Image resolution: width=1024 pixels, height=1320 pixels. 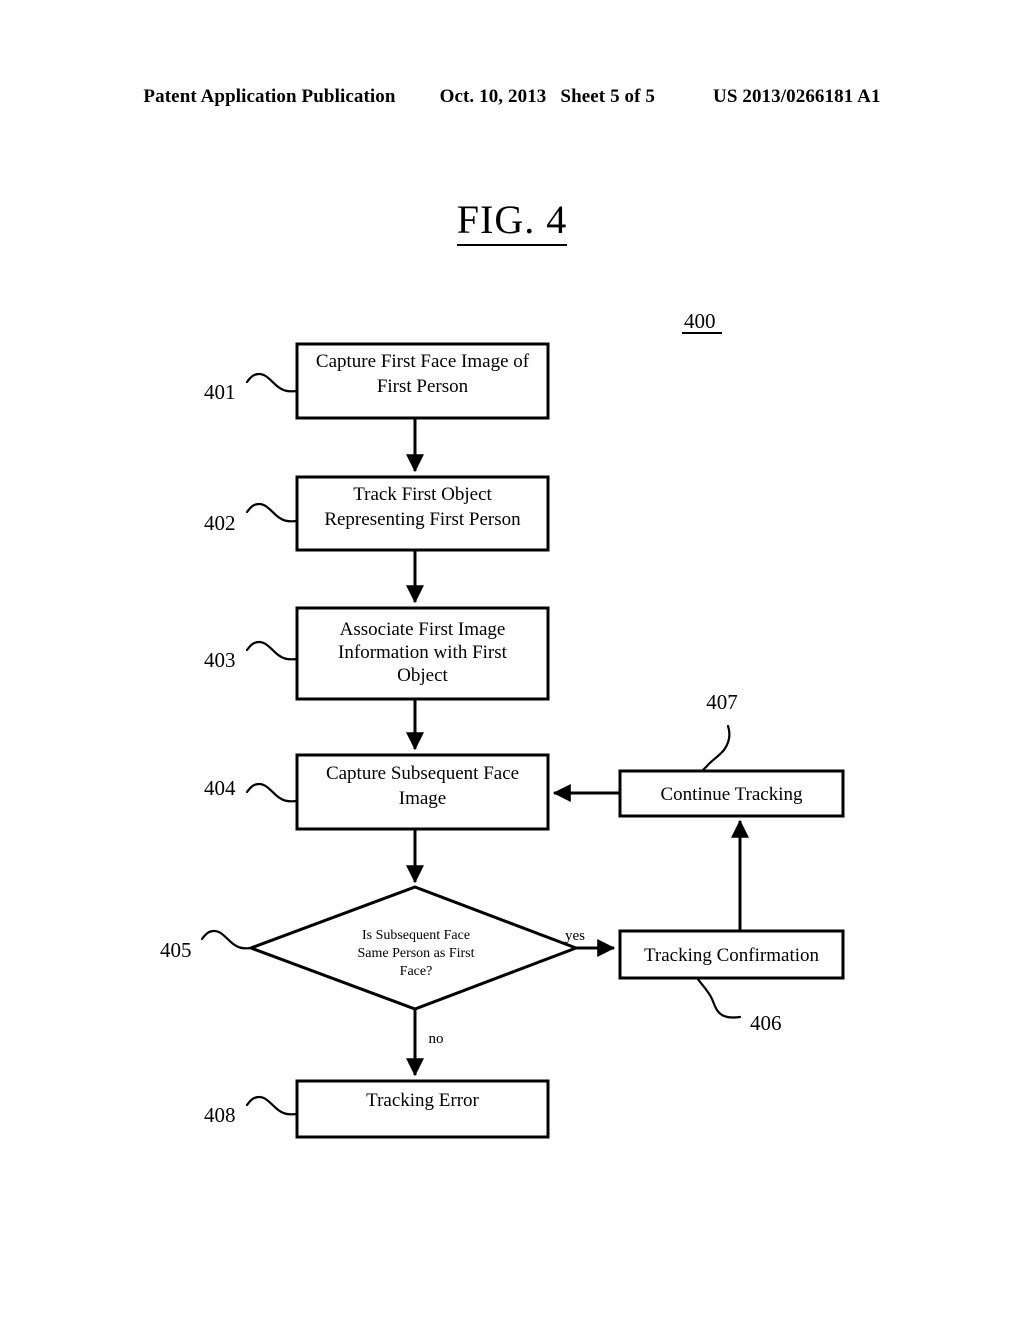 I want to click on diagram-reference-400-text: 400, so click(x=700, y=321).